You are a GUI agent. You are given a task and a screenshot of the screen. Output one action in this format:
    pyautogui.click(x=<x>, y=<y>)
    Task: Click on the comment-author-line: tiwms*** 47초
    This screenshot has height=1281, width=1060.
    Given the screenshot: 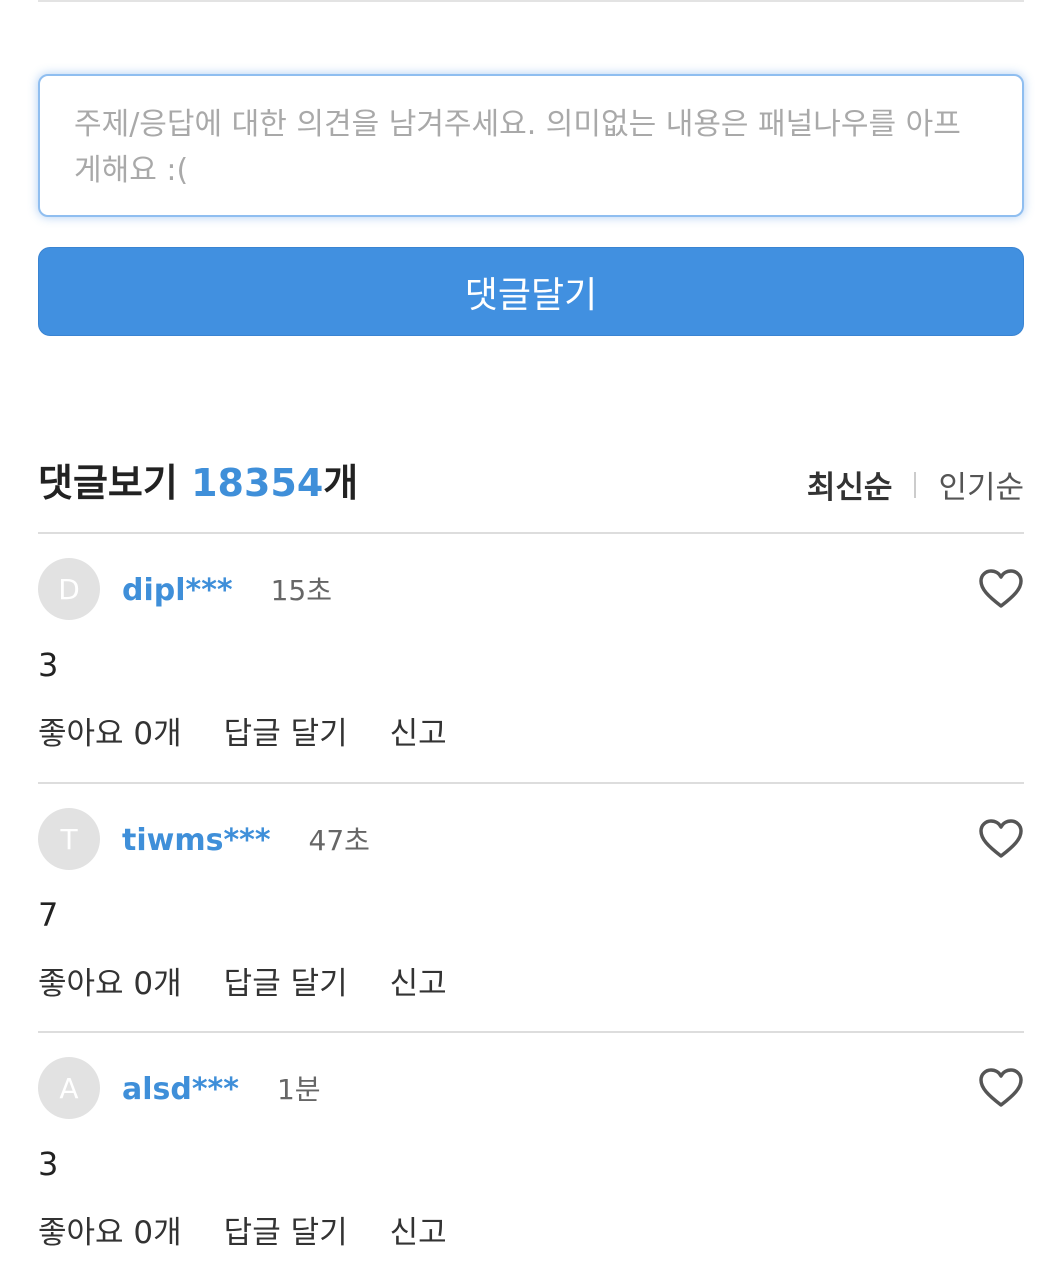 What is the action you would take?
    pyautogui.click(x=246, y=839)
    